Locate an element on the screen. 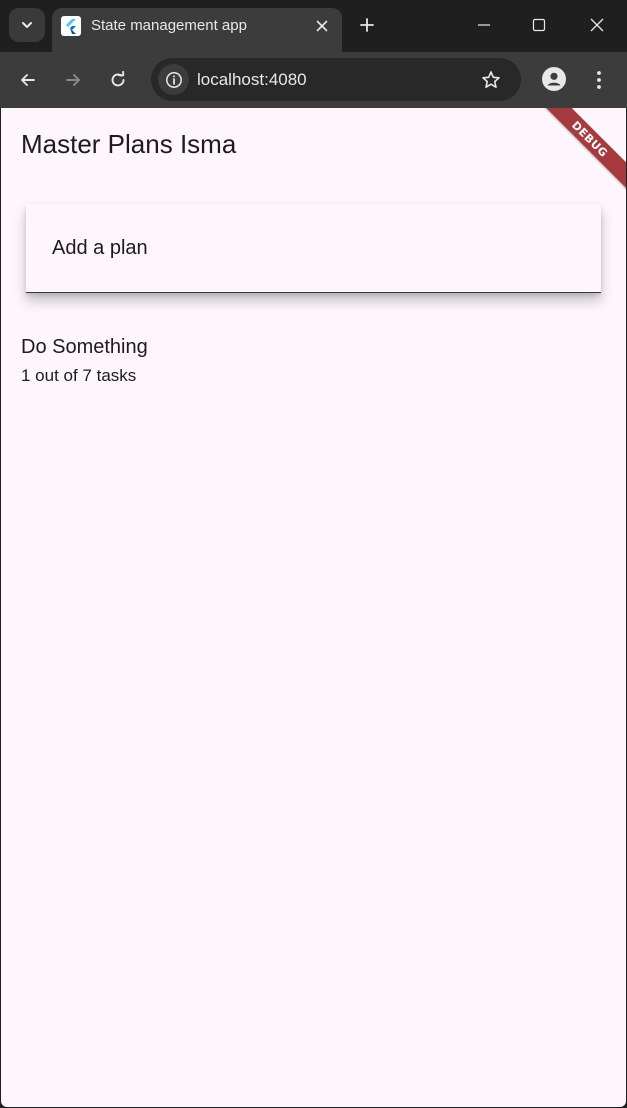  back-button is located at coordinates (28, 80).